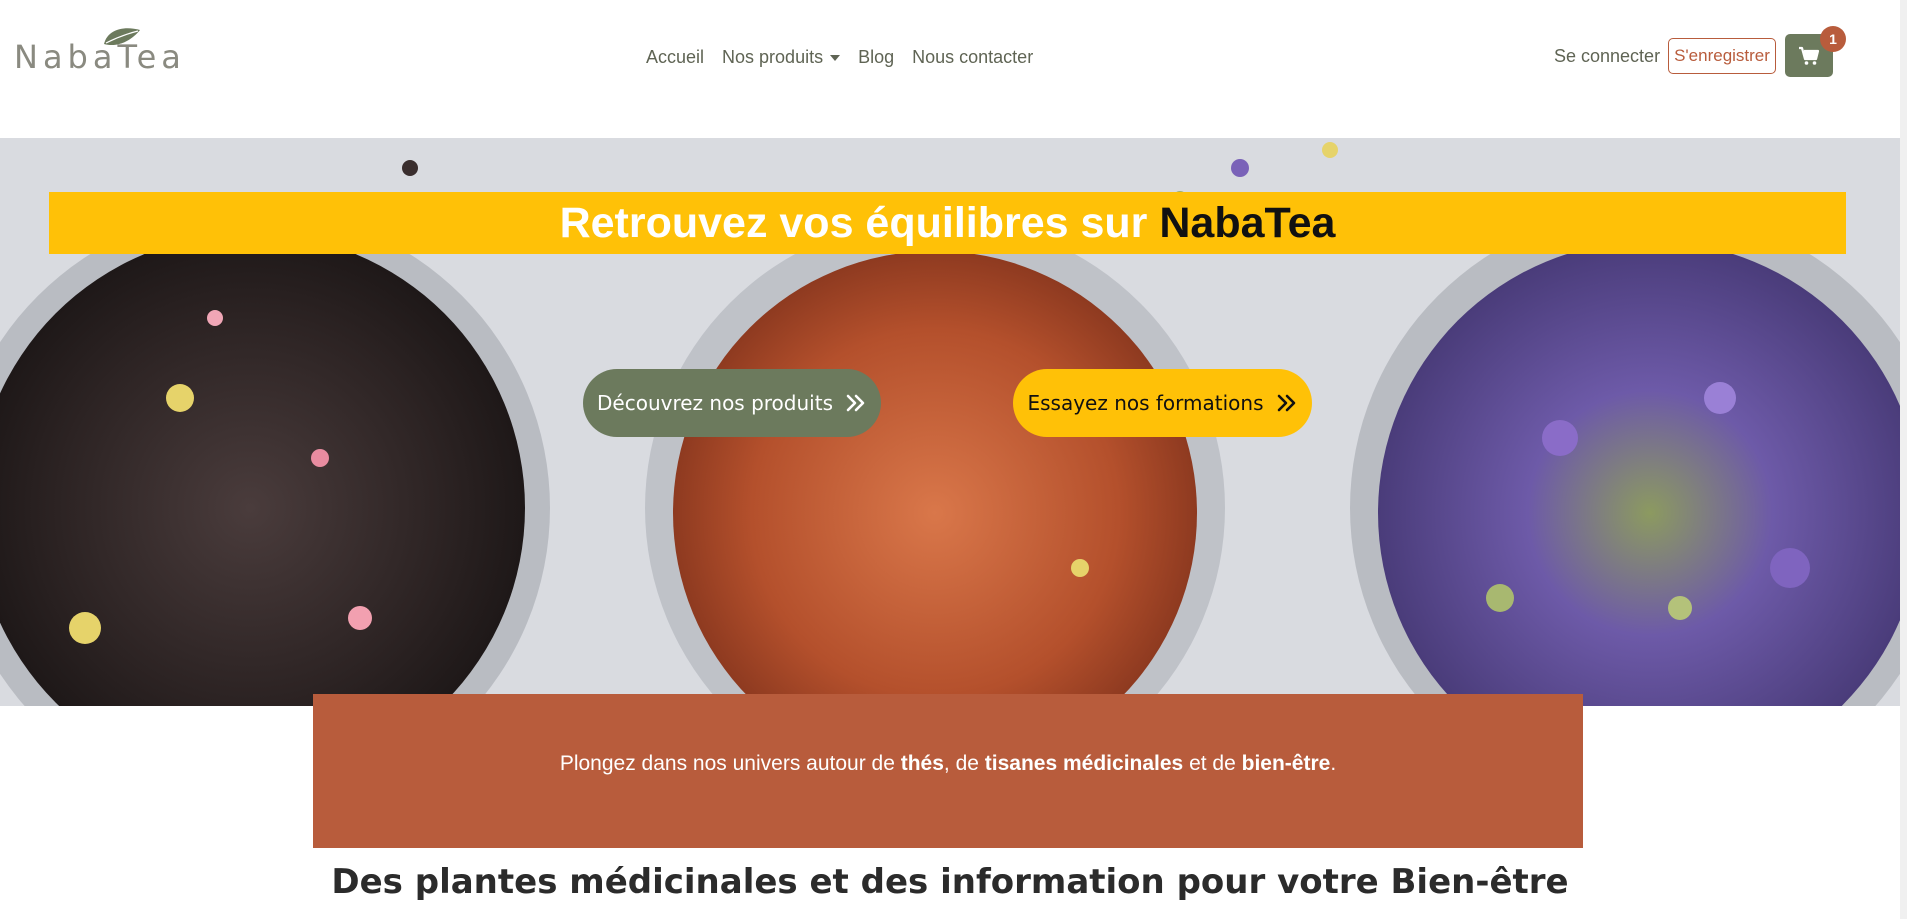 The image size is (1907, 919). I want to click on logo-text: NabaTea, so click(100, 57).